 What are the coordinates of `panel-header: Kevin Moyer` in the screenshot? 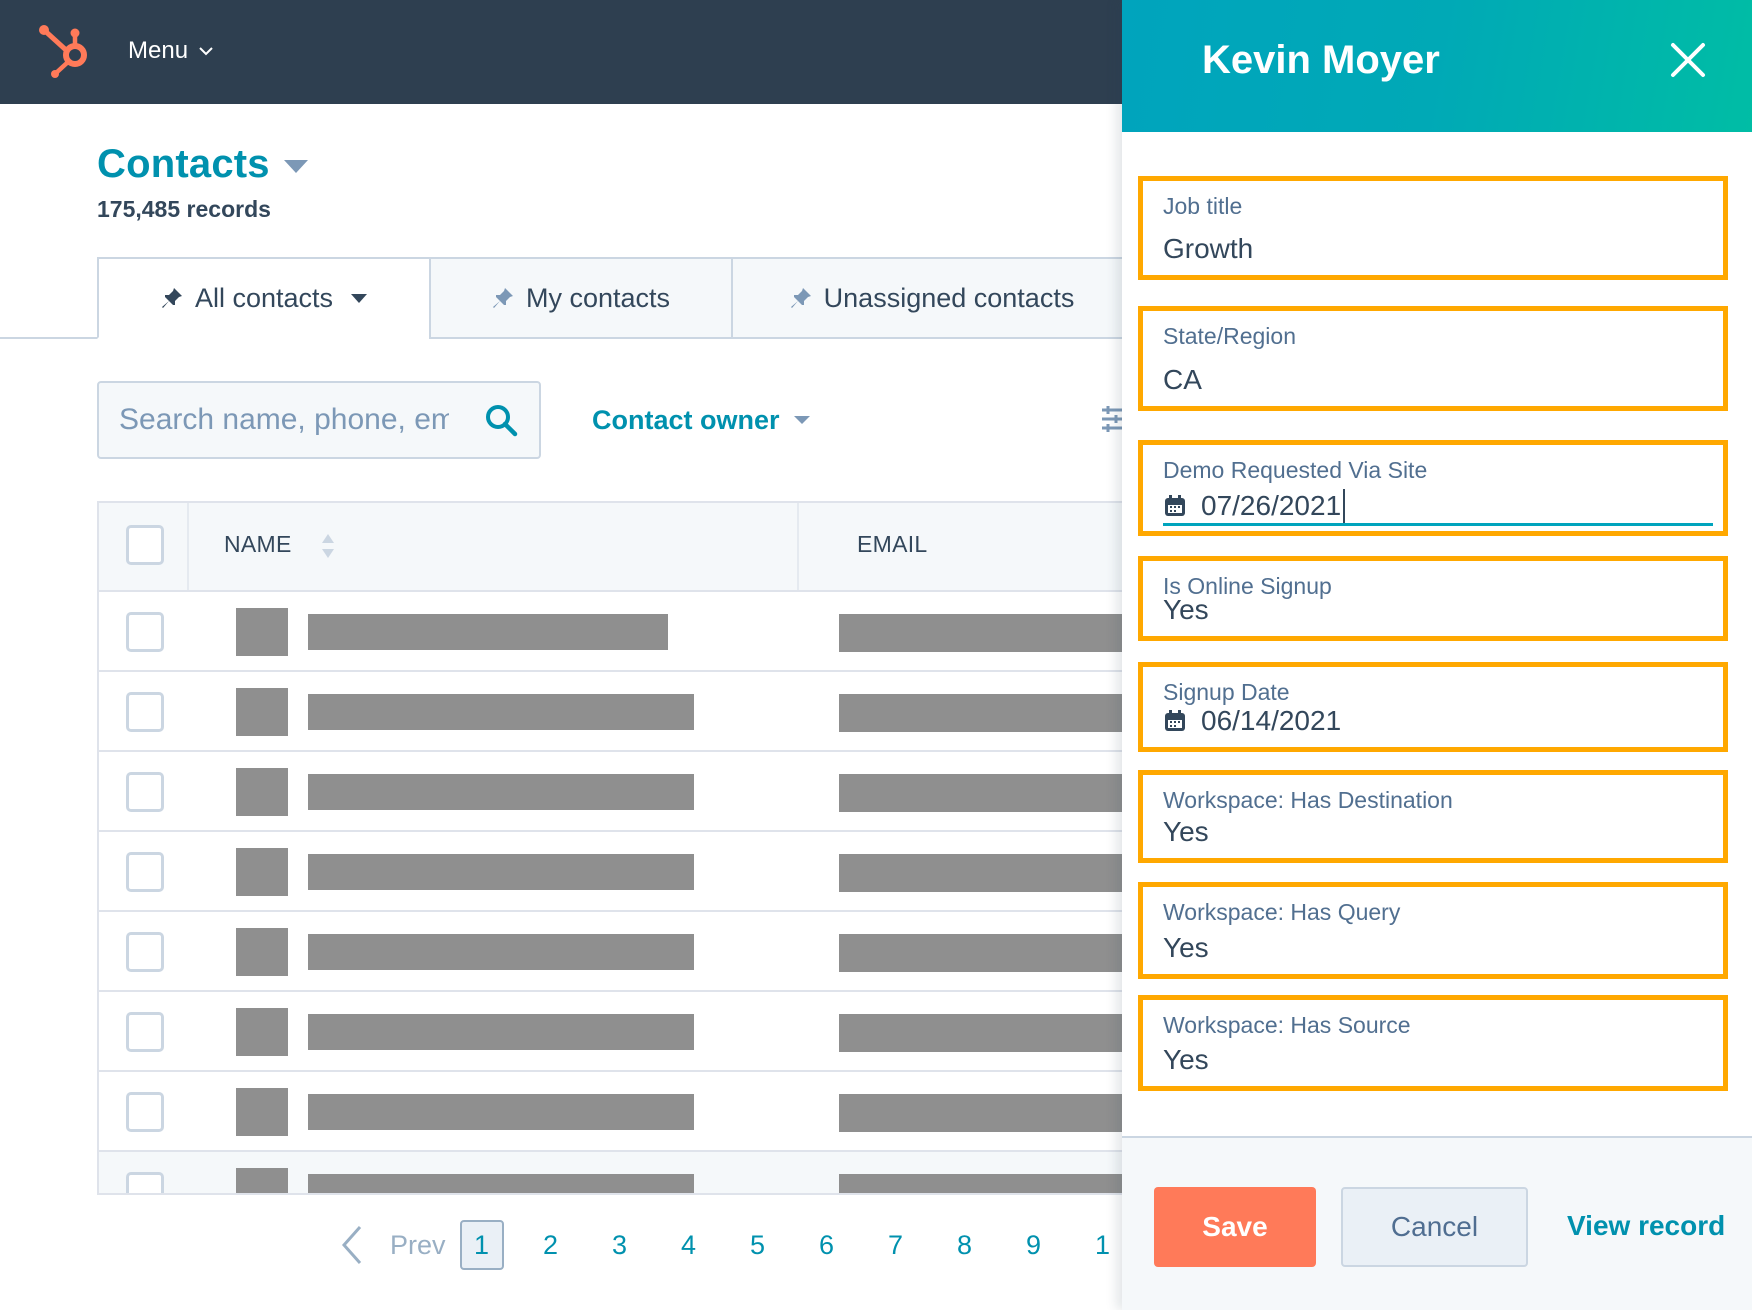 It's located at (1437, 66).